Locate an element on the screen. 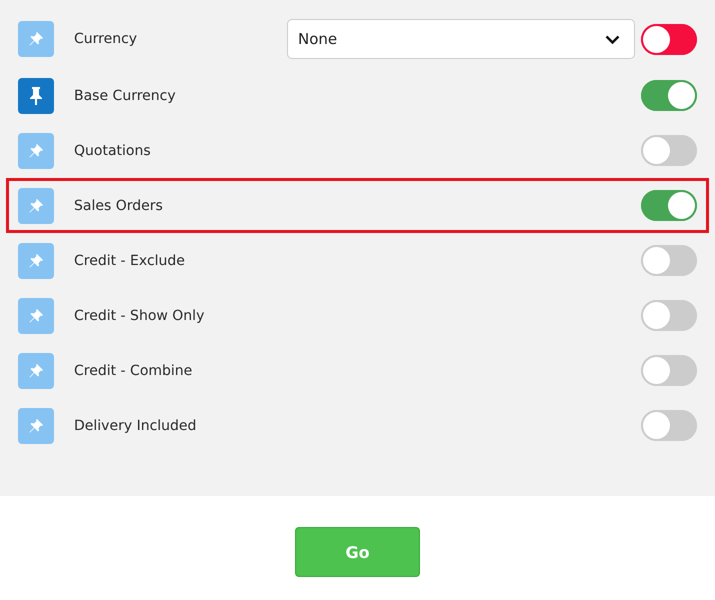 The height and width of the screenshot is (600, 715). chevron-down-icon is located at coordinates (612, 39).